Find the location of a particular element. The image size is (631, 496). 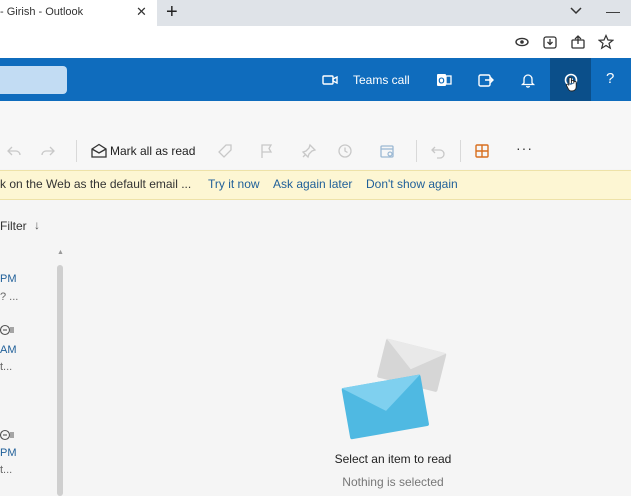

move-to-folder-icon is located at coordinates (387, 151).